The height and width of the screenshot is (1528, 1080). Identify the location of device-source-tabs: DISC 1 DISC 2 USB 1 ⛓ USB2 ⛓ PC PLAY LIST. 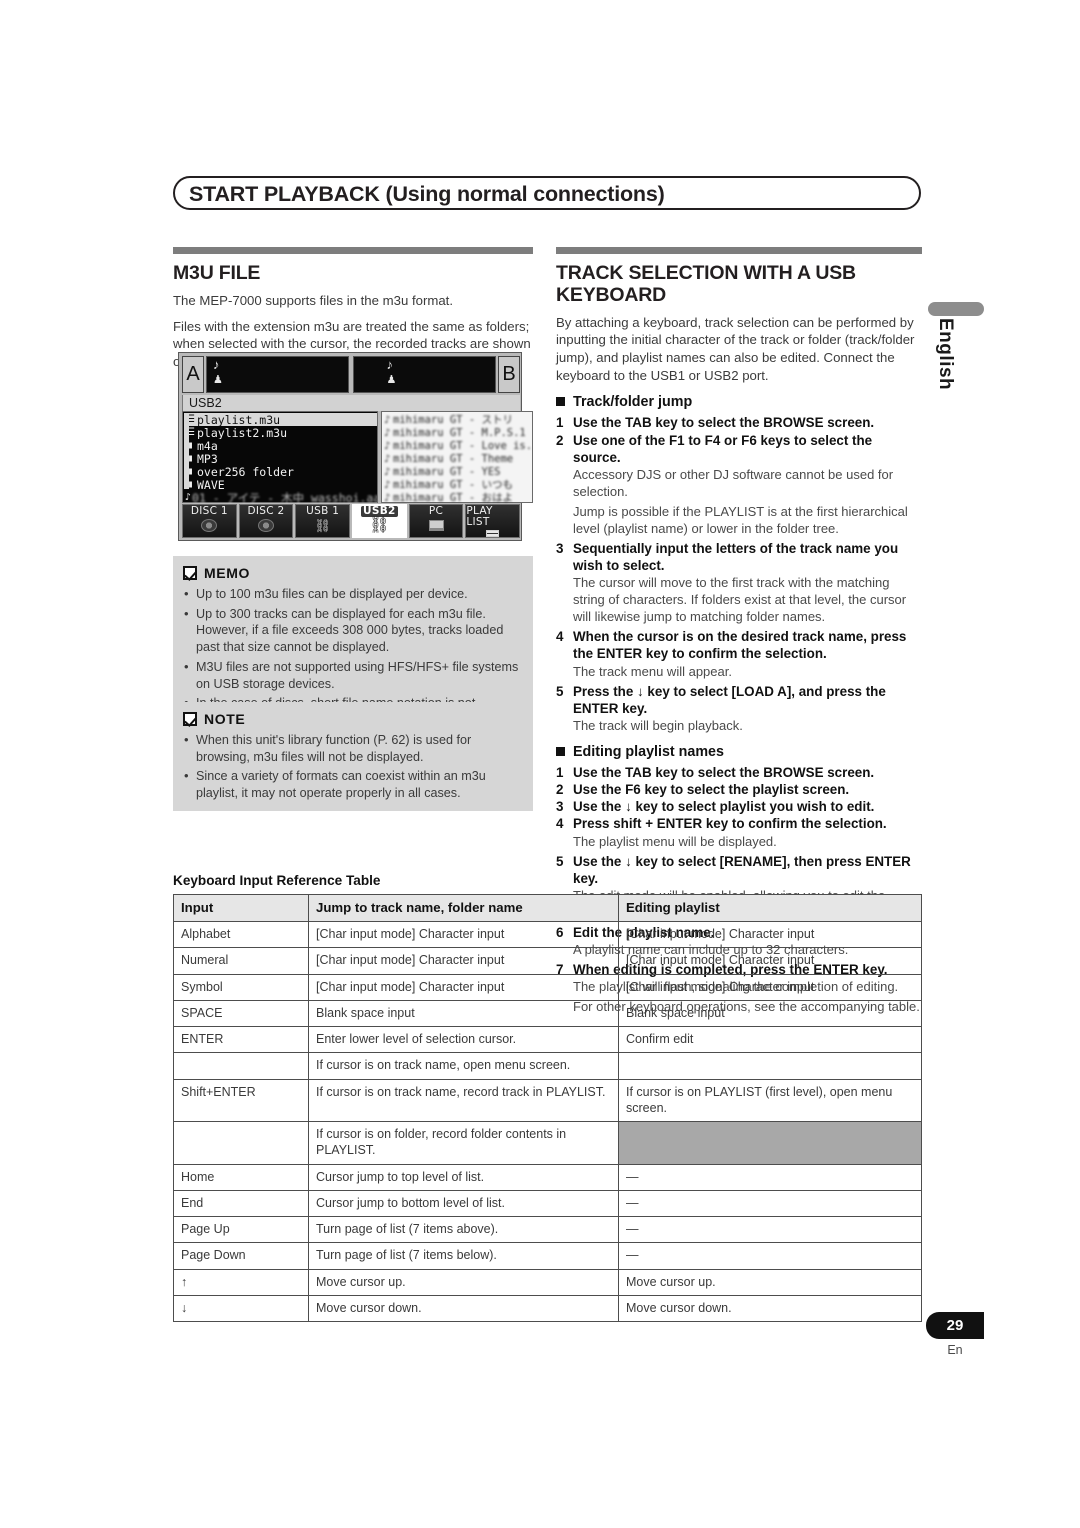
(351, 521).